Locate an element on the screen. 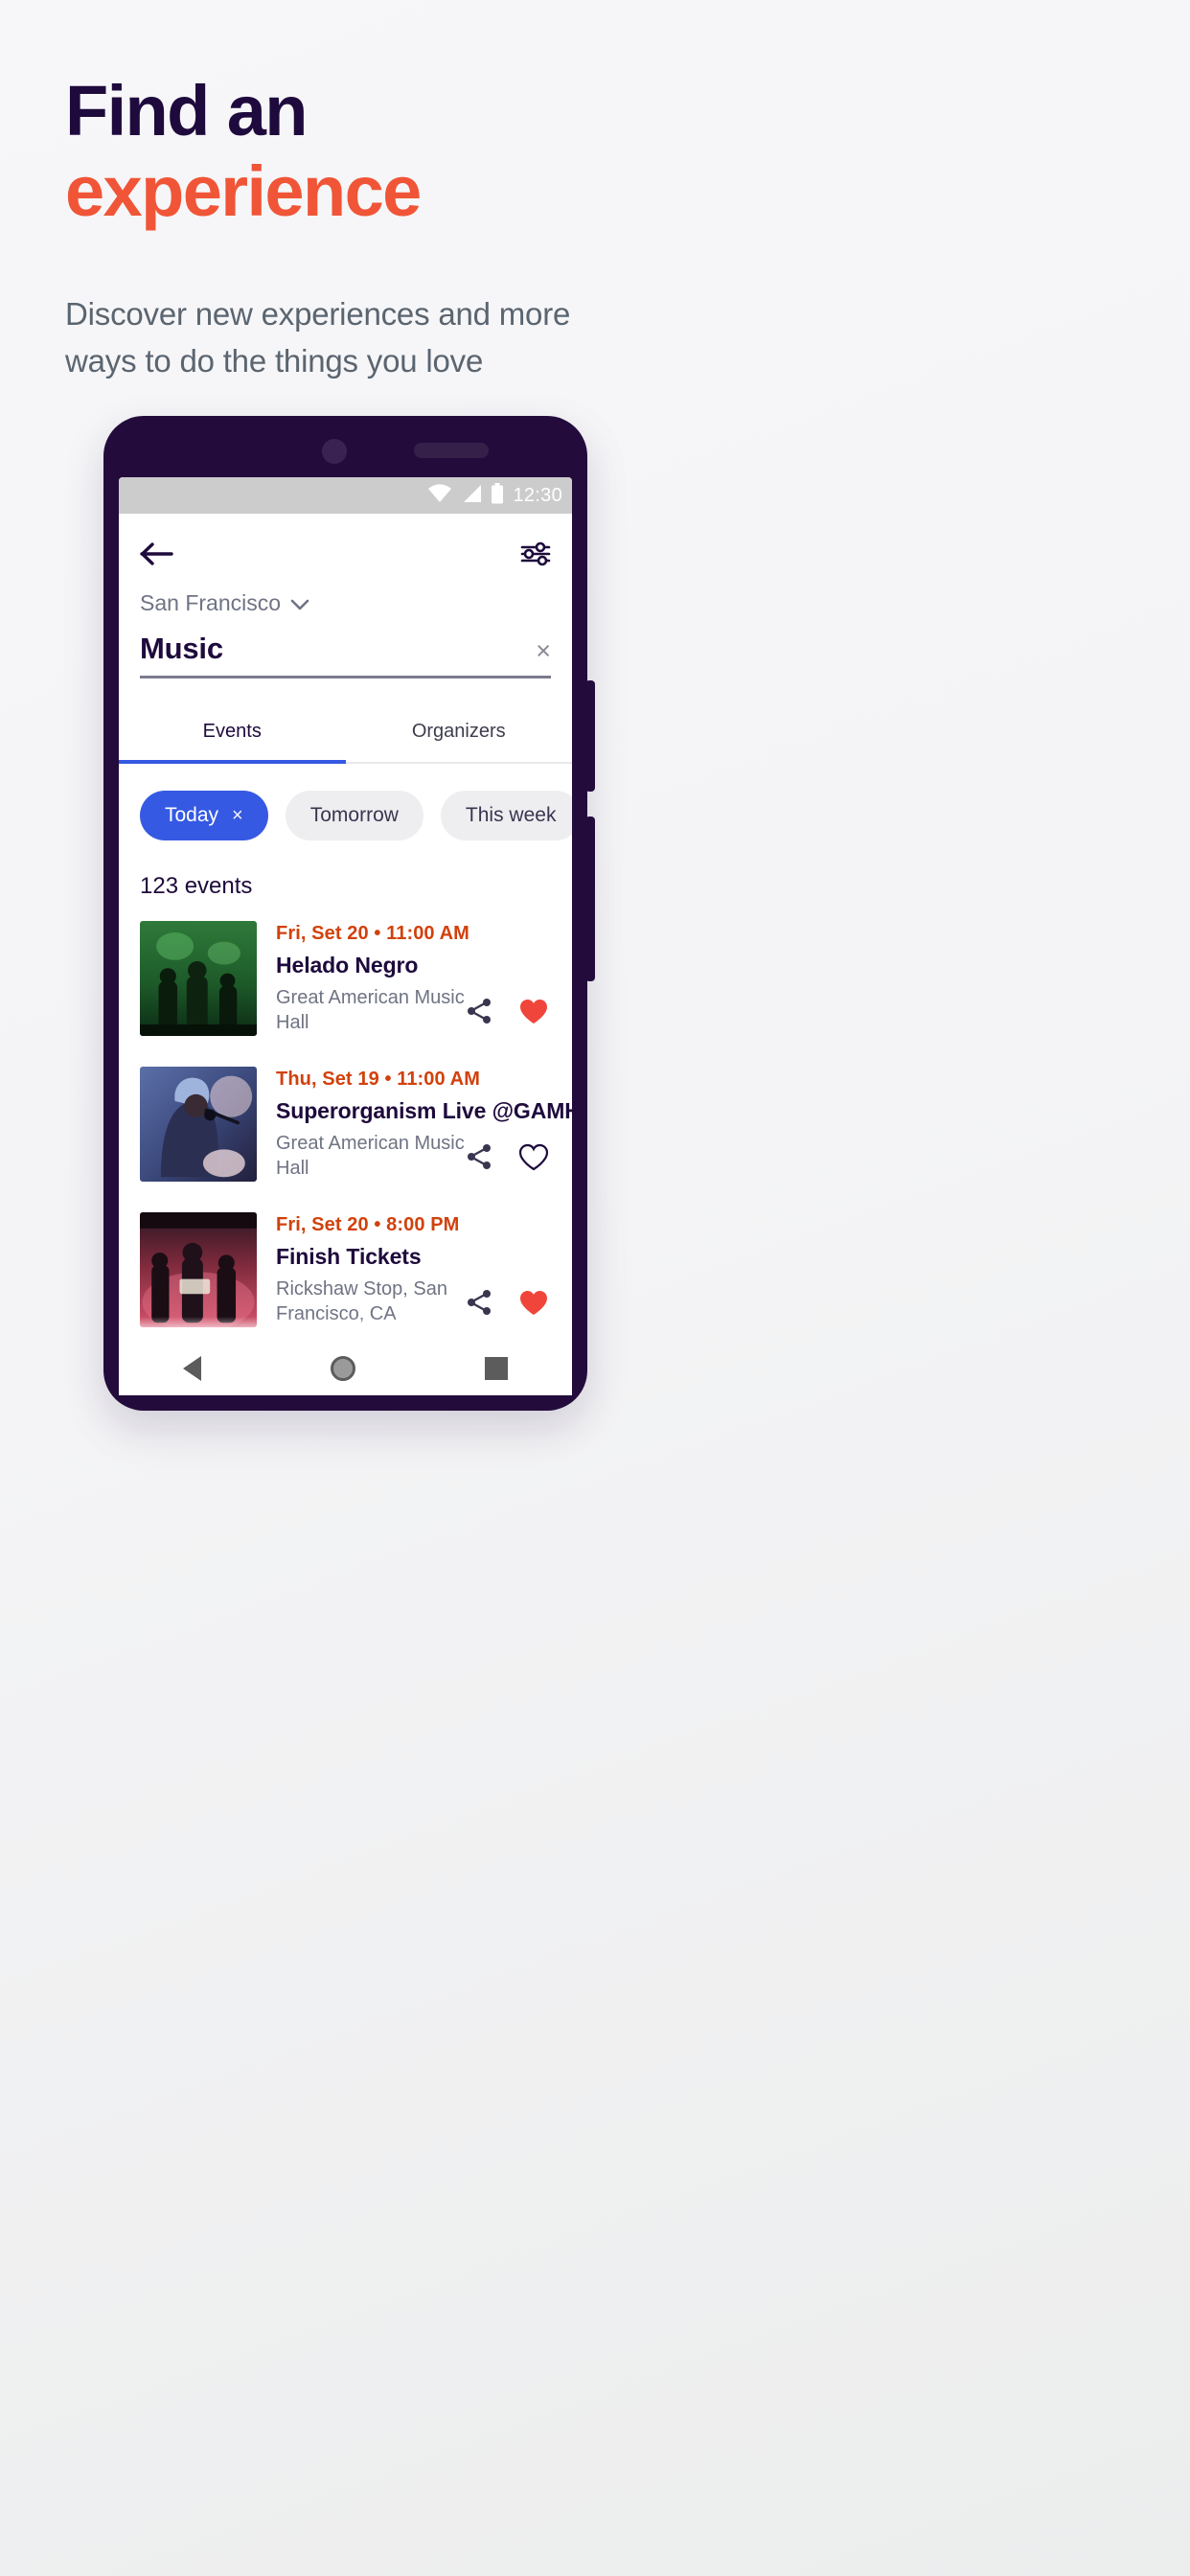 The width and height of the screenshot is (1190, 2576). headline-line-2: experience is located at coordinates (244, 191).